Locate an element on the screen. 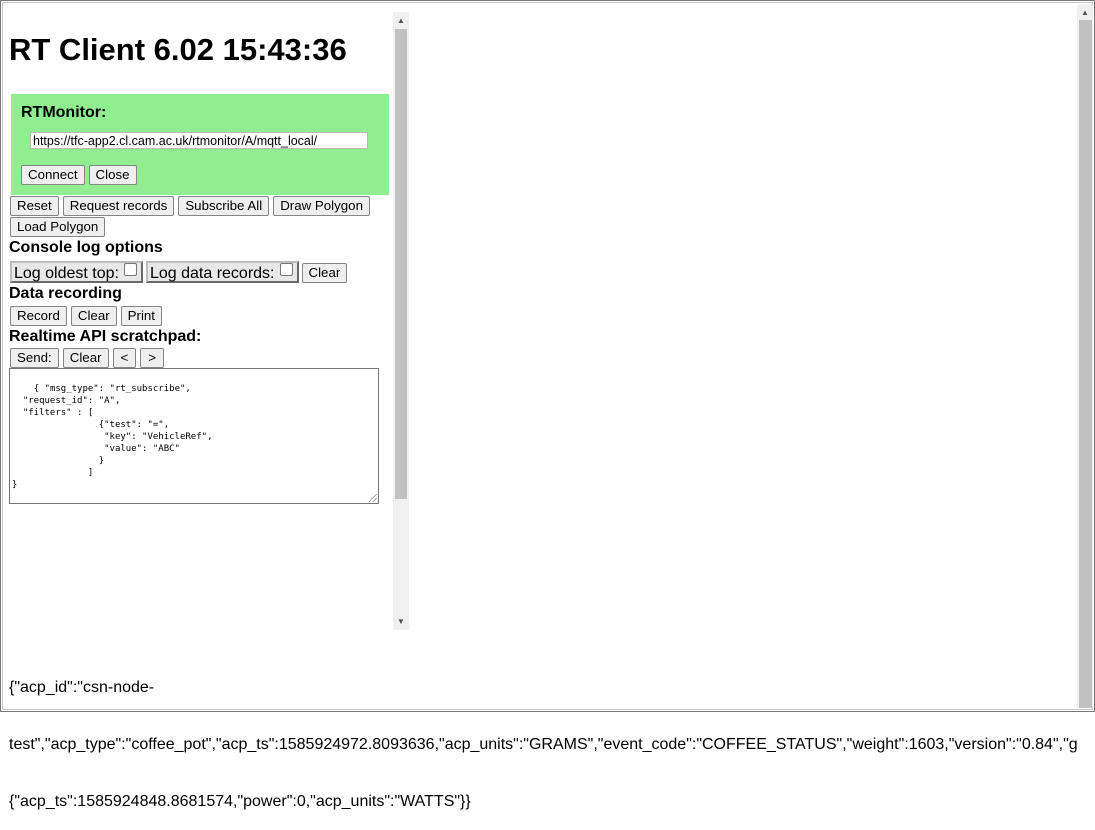 The image size is (1095, 830). next-button: > is located at coordinates (152, 358).